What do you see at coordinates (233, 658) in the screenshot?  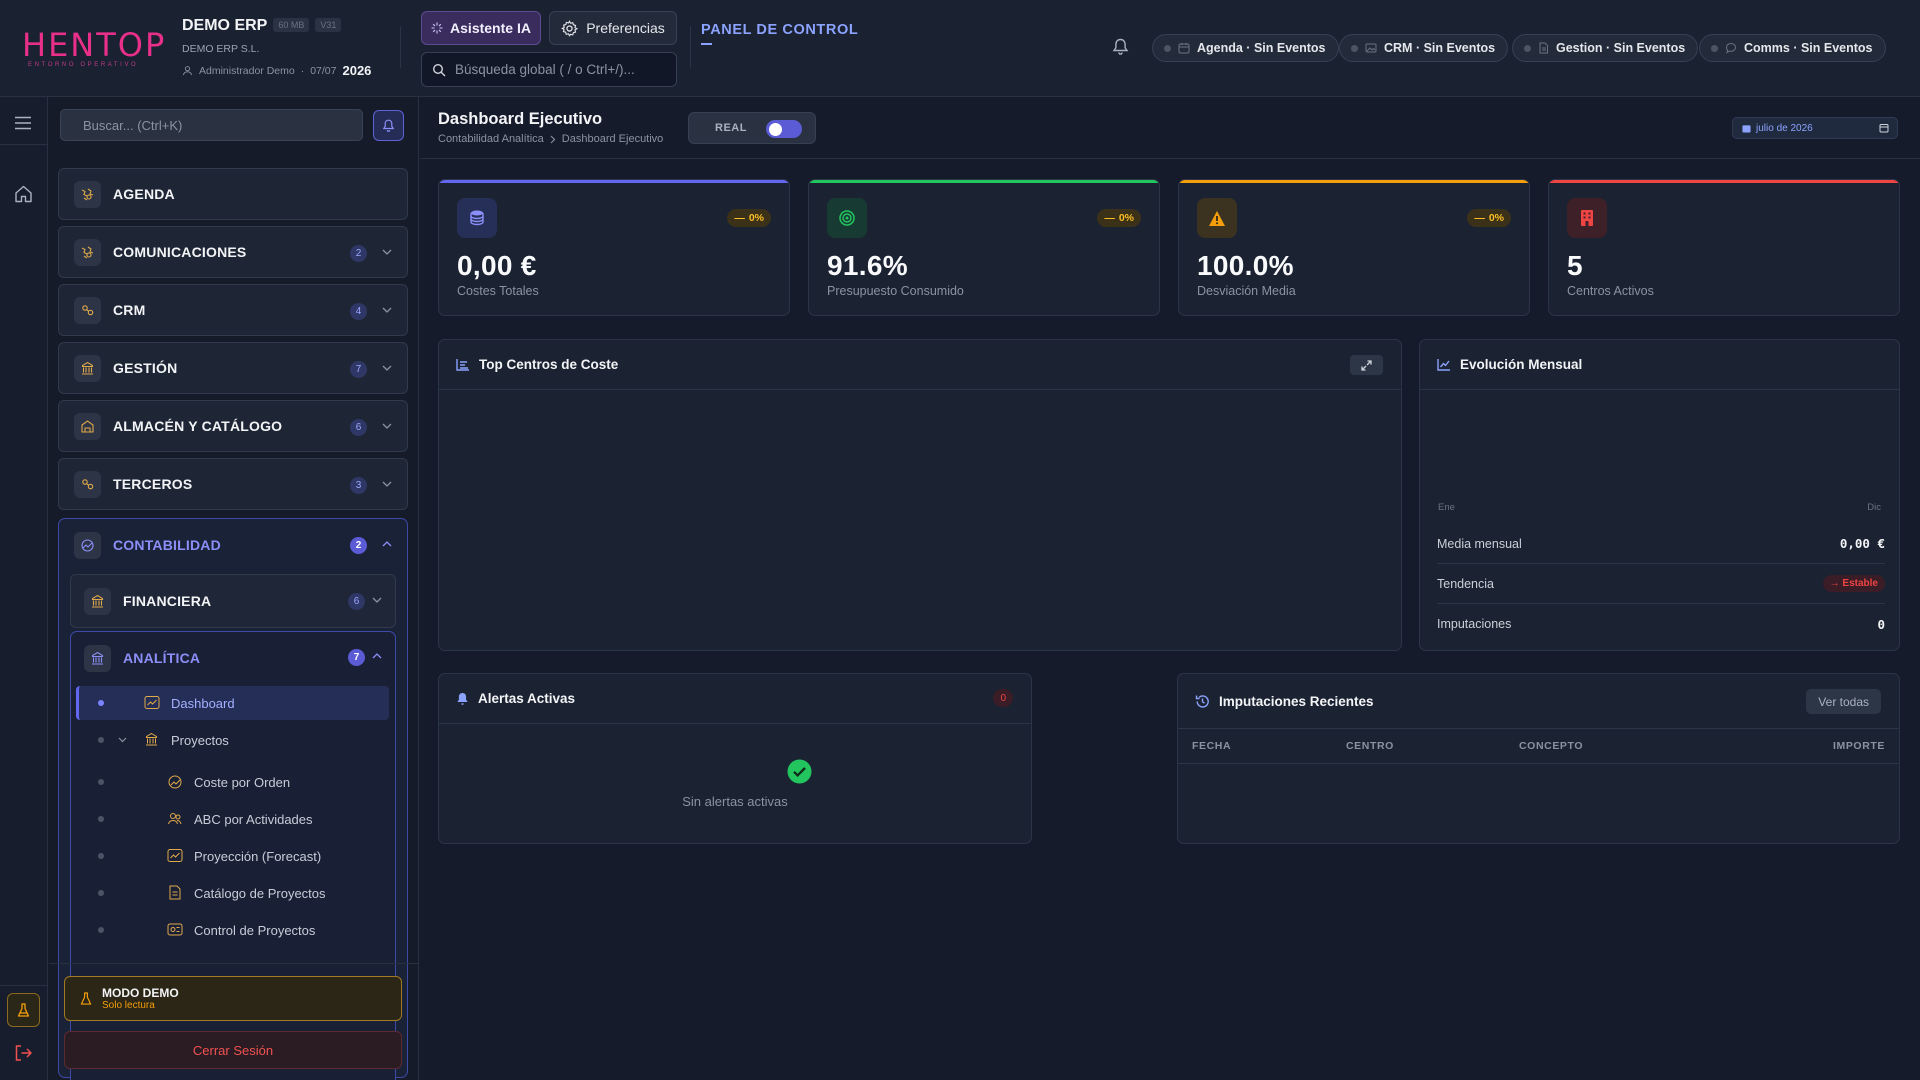 I see `sidebar-item-analitica: ANALÍTICA 7` at bounding box center [233, 658].